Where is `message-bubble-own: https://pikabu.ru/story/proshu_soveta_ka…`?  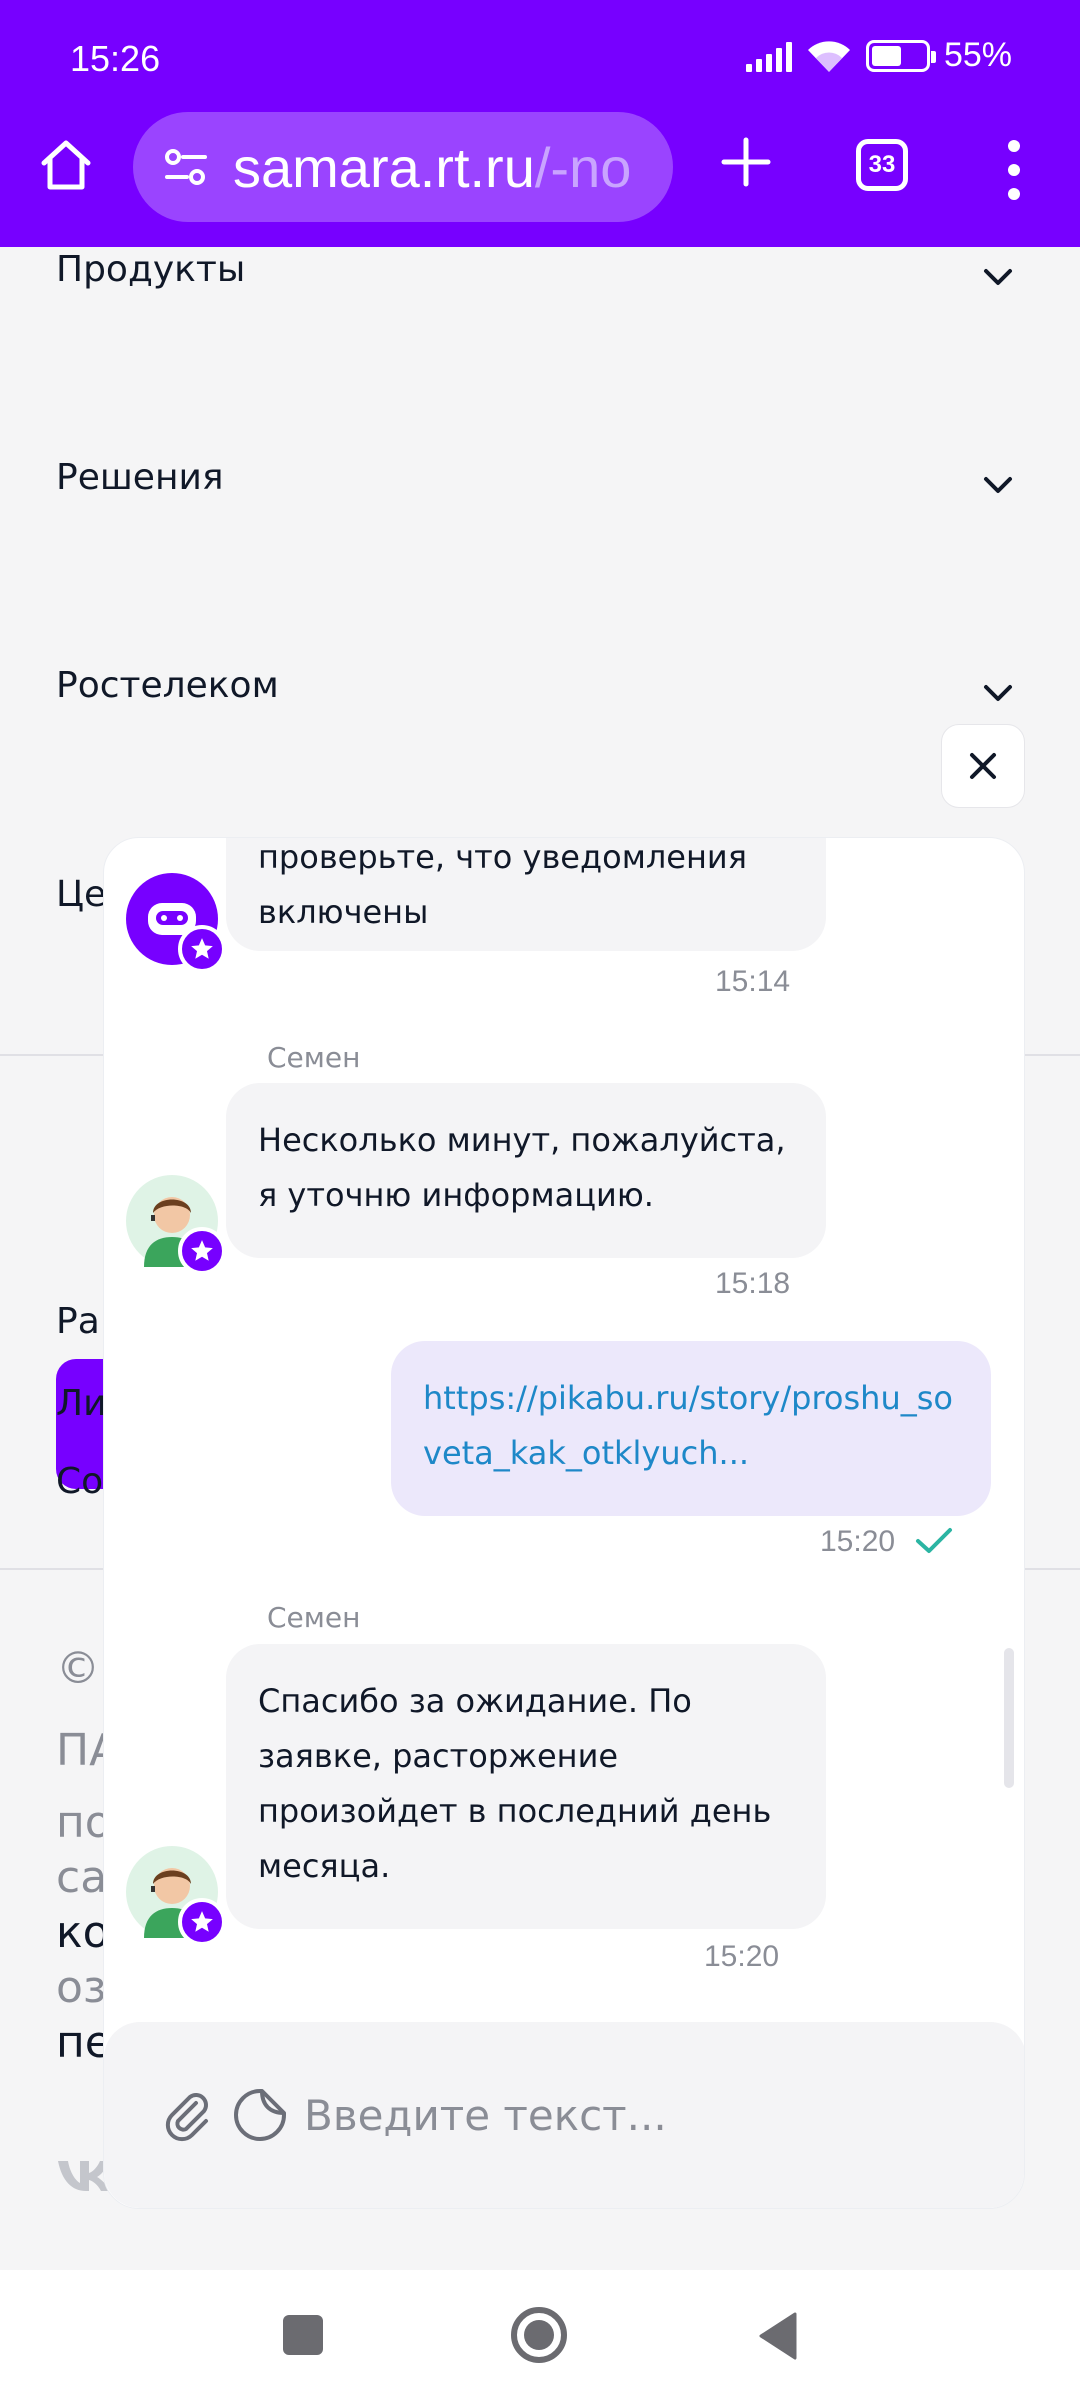
message-bubble-own: https://pikabu.ru/story/proshu_soveta_ka… is located at coordinates (691, 1428).